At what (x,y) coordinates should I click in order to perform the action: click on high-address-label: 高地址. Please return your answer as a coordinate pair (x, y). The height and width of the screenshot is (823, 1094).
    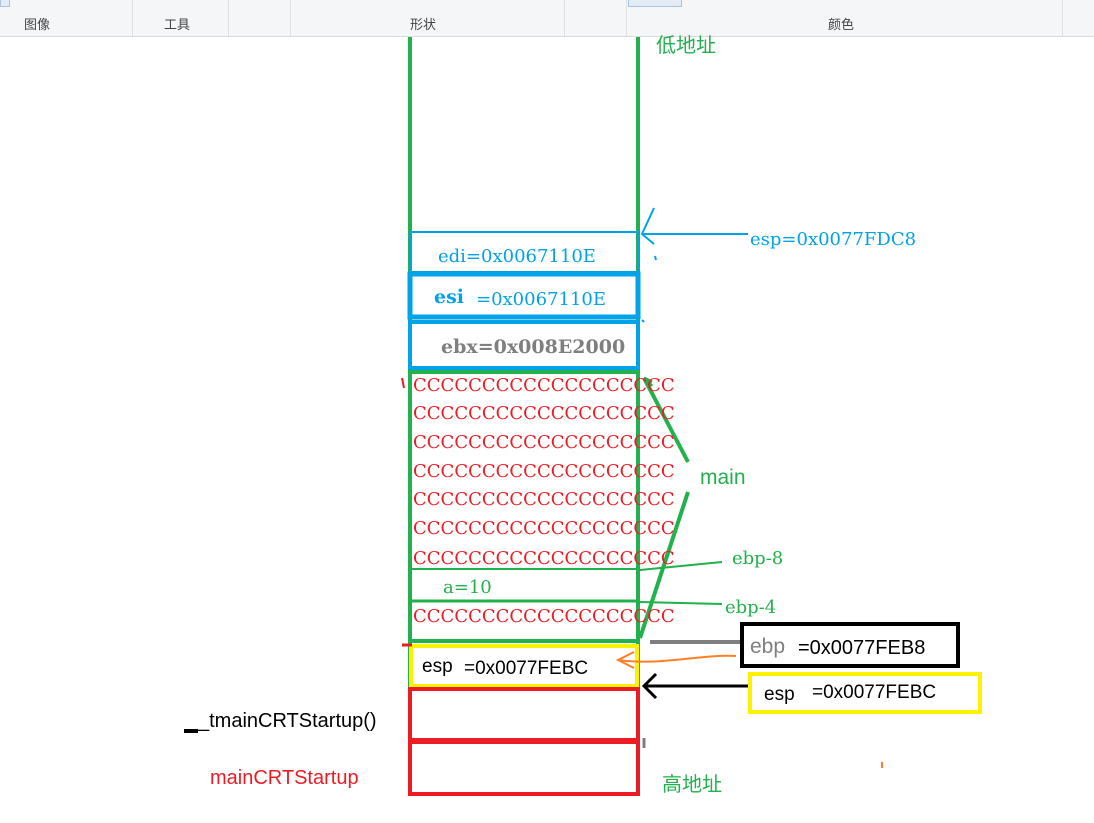
    Looking at the image, I should click on (692, 784).